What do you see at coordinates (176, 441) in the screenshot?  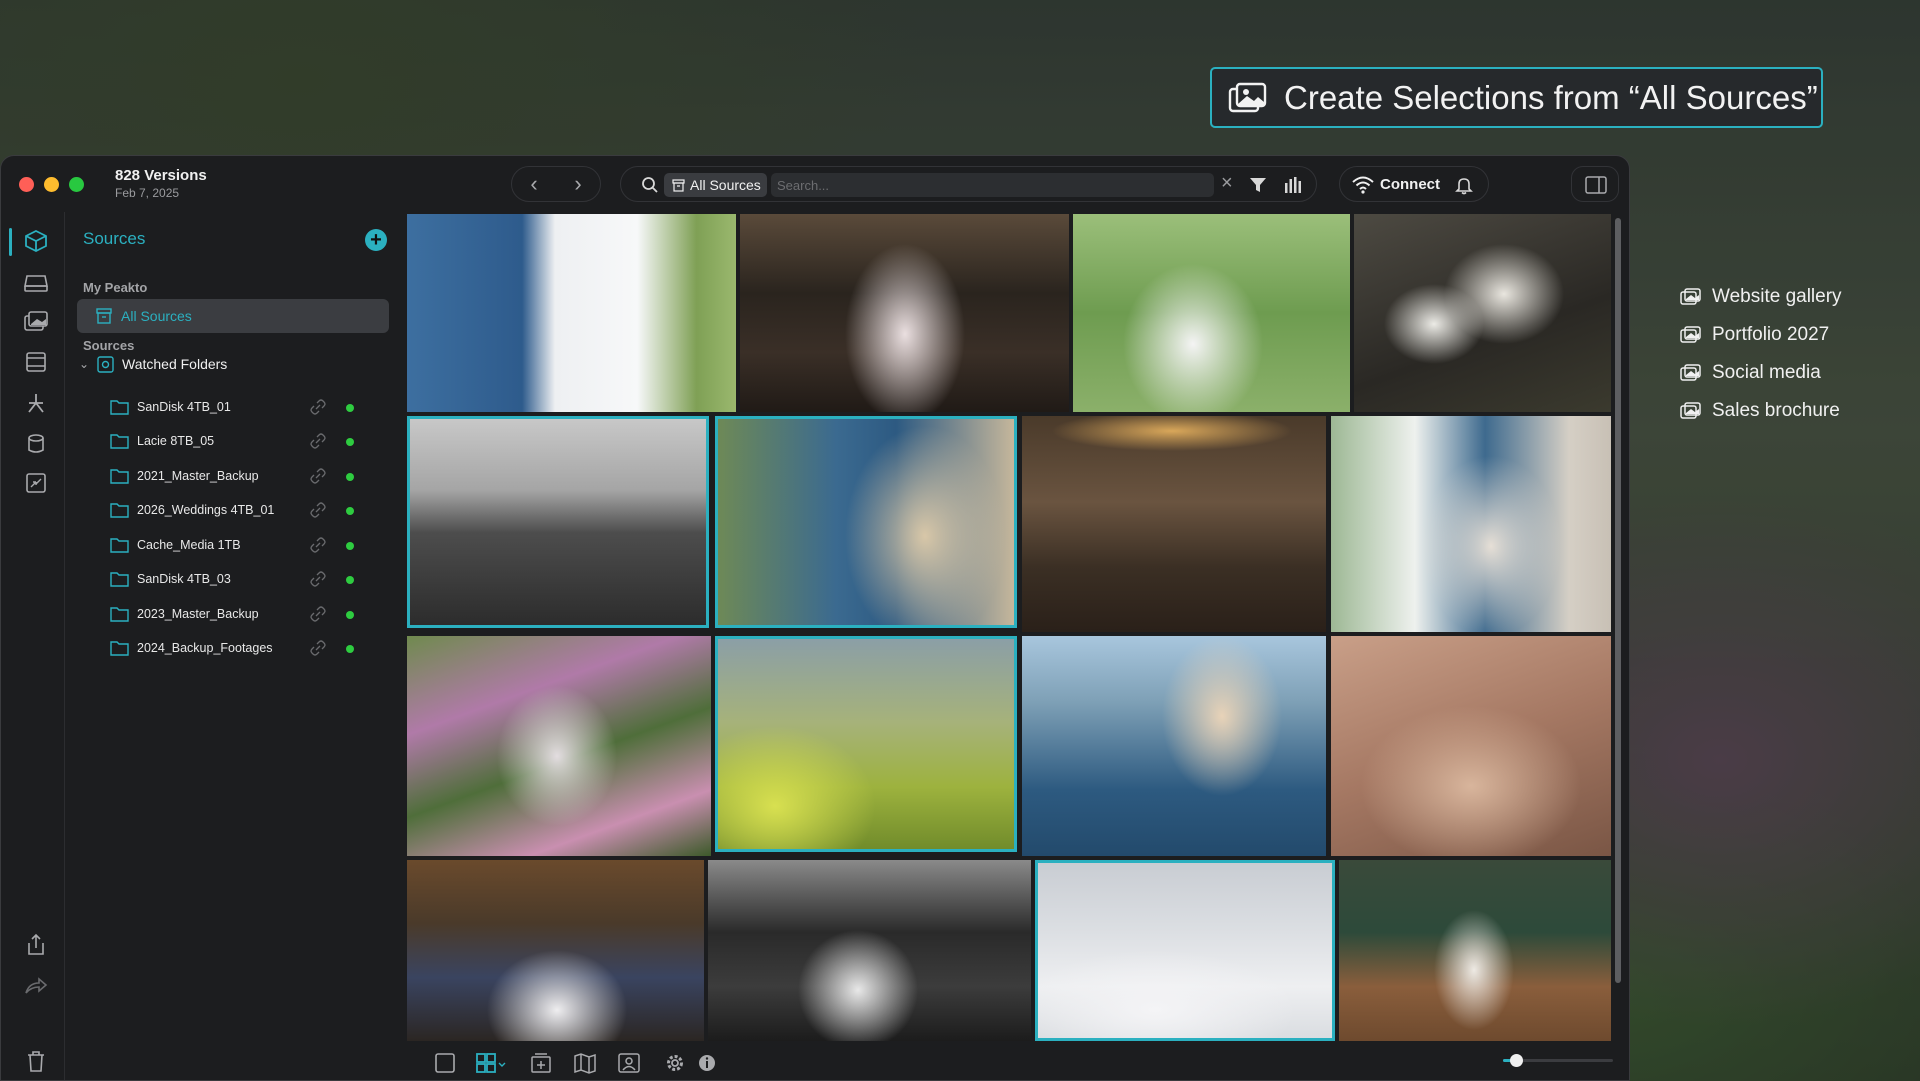 I see `folder-name: Lacie 8TB_05` at bounding box center [176, 441].